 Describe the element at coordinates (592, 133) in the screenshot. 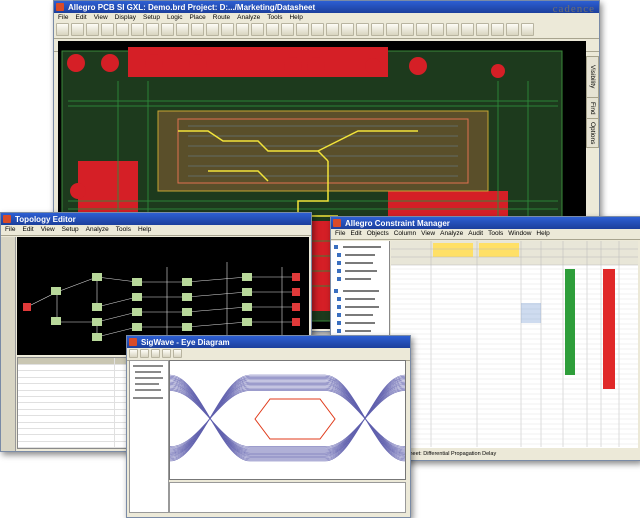

I see `options-tab: Options` at that location.